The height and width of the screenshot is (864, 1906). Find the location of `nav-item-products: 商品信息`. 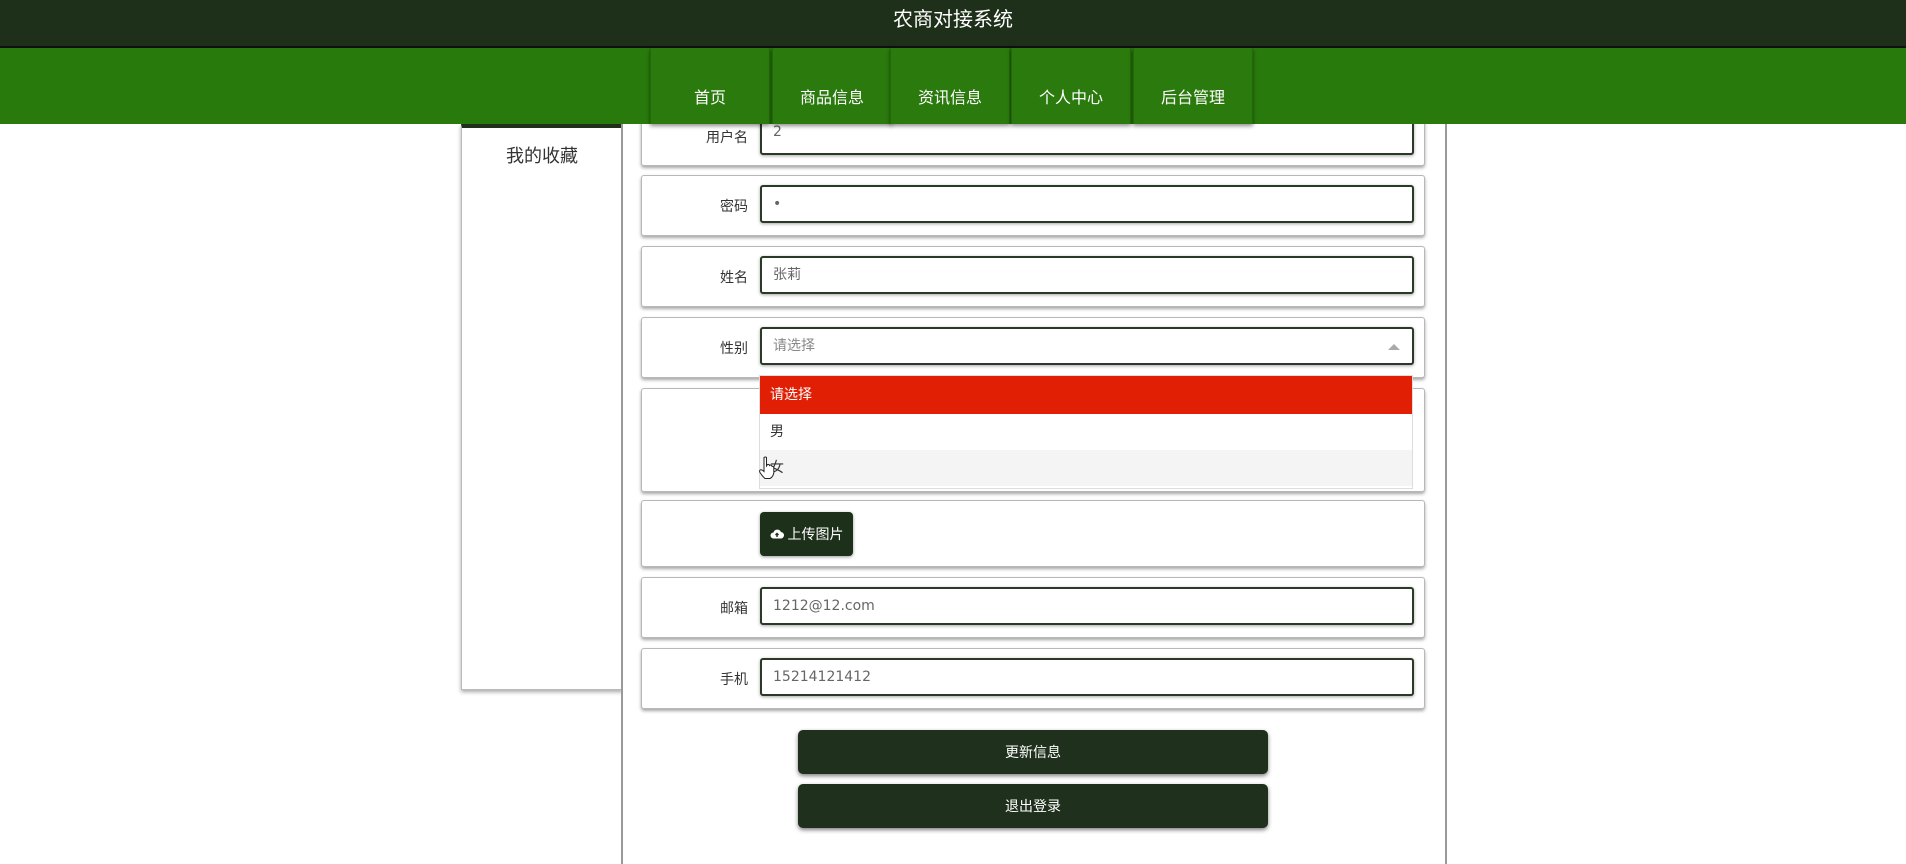

nav-item-products: 商品信息 is located at coordinates (832, 86).